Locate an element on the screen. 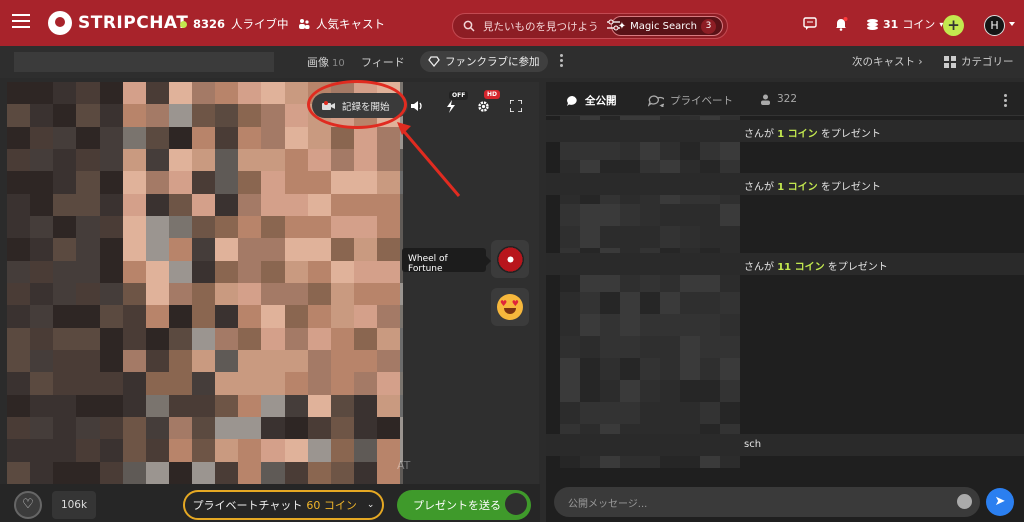  notifications-bell-icon is located at coordinates (841, 24).